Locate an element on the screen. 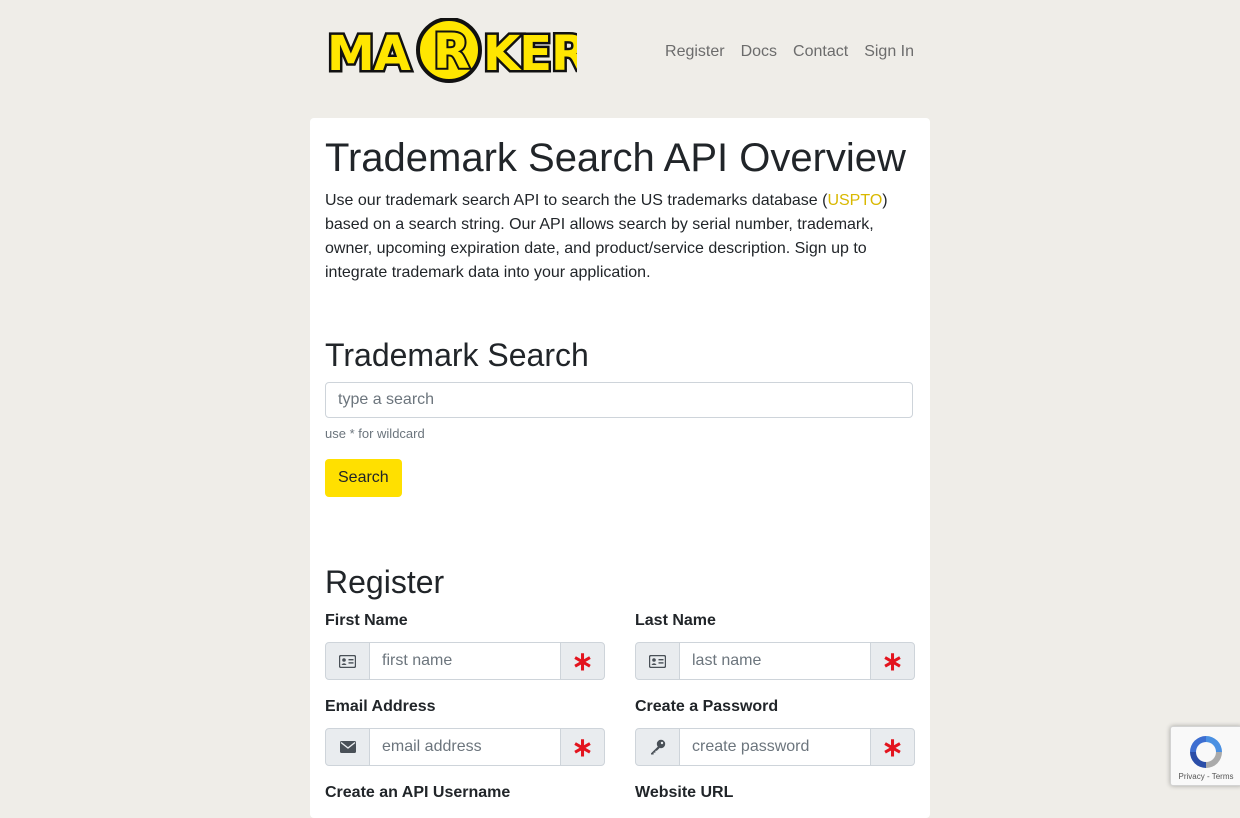 The height and width of the screenshot is (818, 1240). api-username-field: Create an API Username is located at coordinates (465, 798).